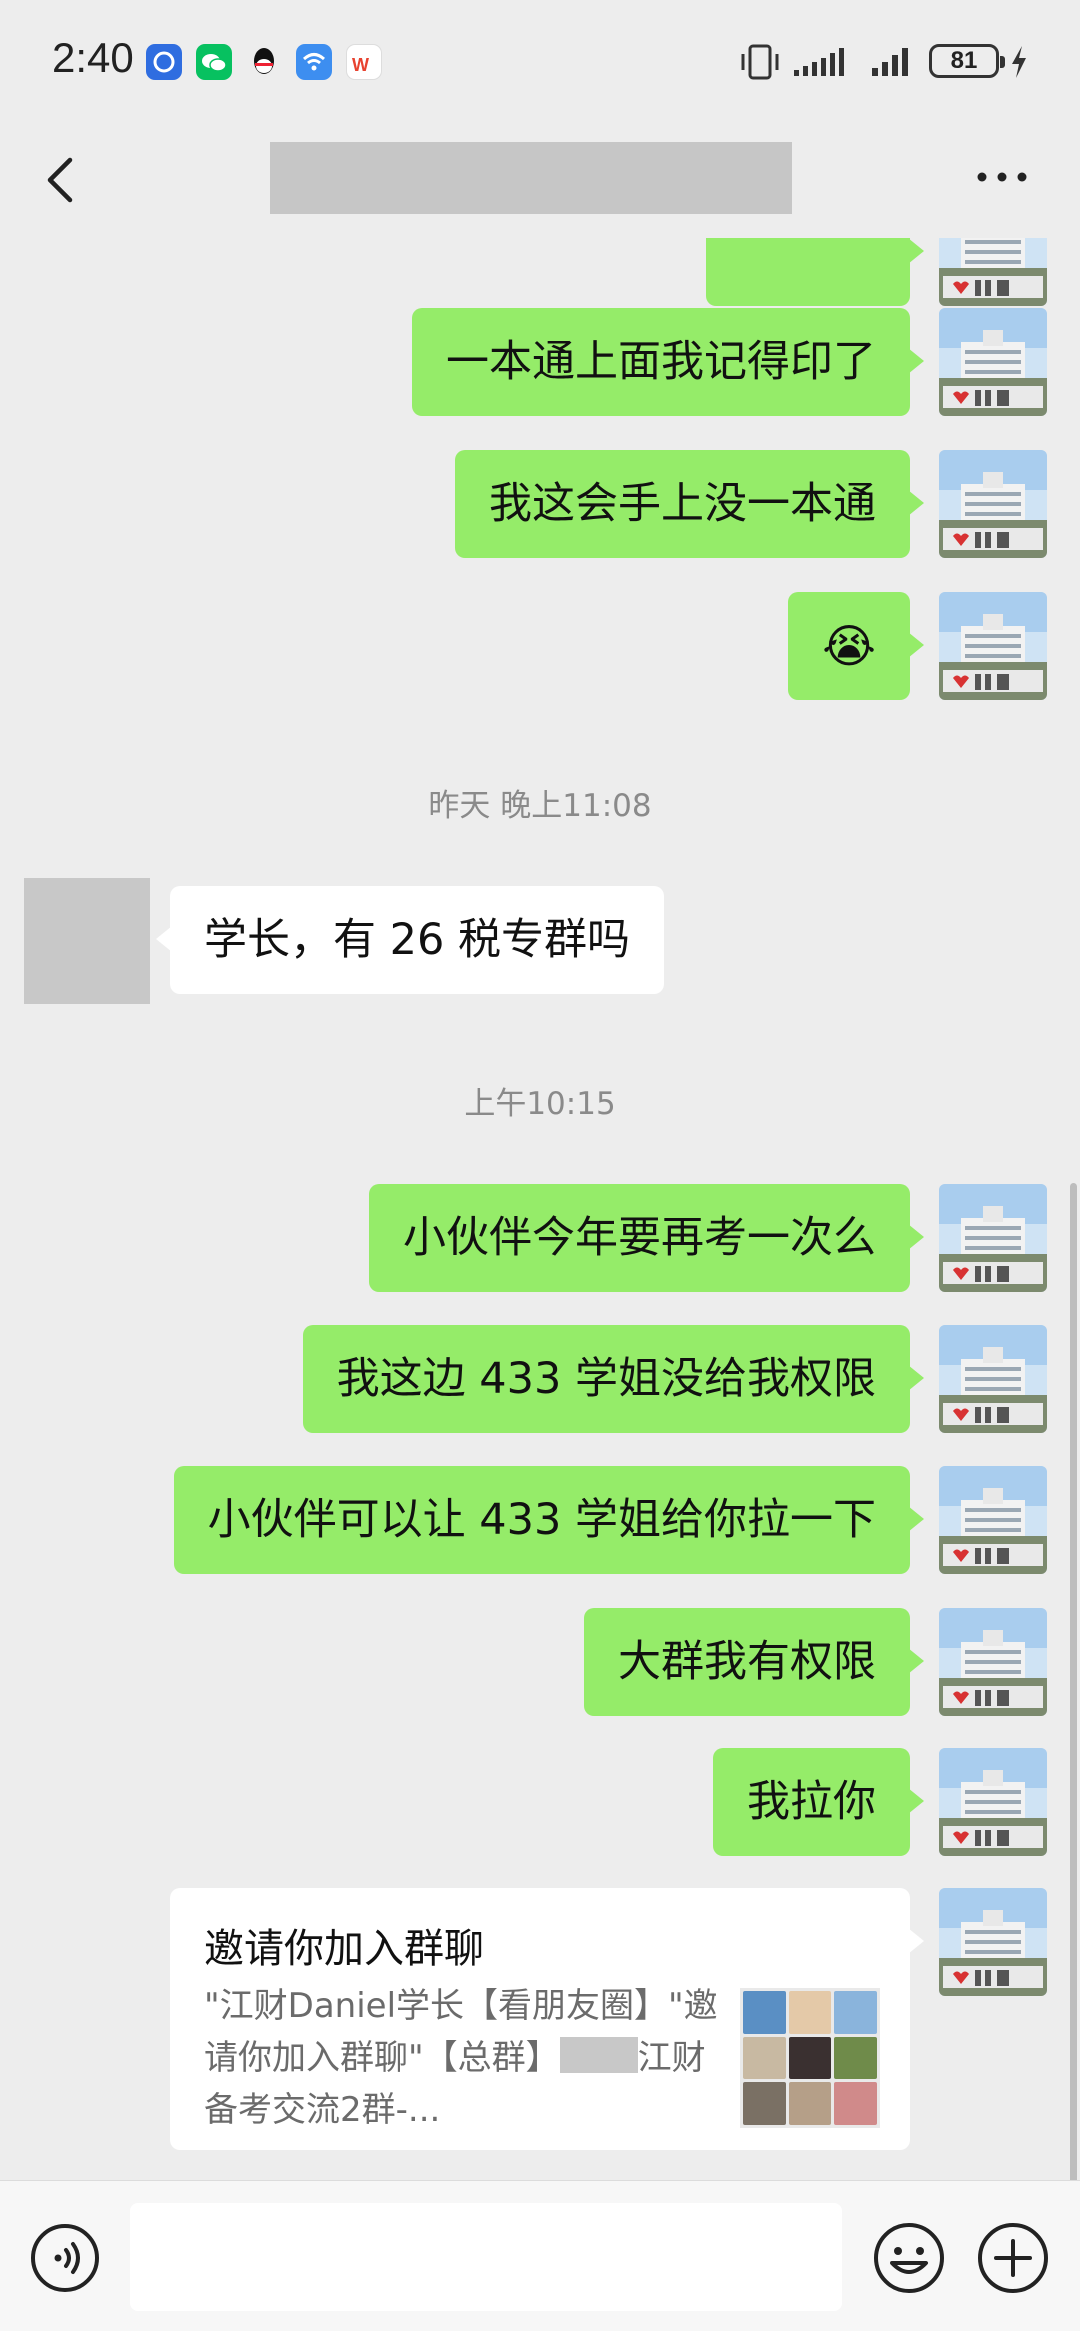 This screenshot has height=2331, width=1080. Describe the element at coordinates (360, 65) in the screenshot. I see `svg-text: W` at that location.